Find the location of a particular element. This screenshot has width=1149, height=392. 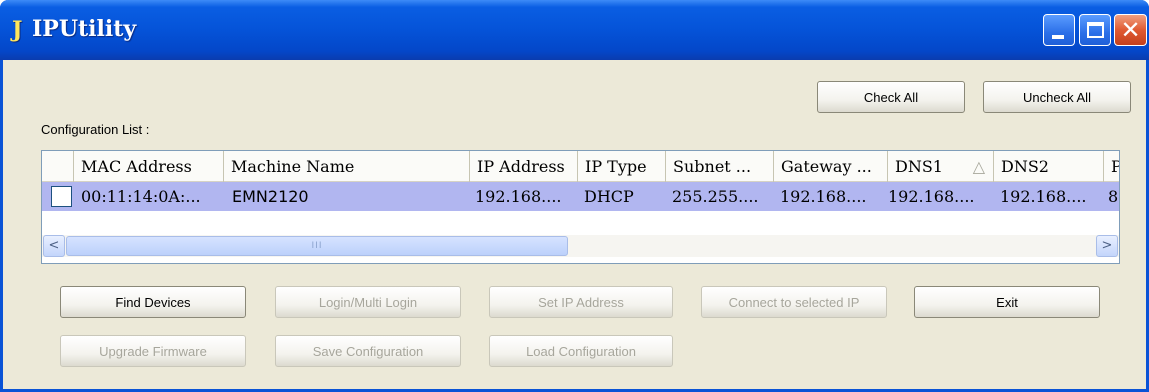

column-header-dns1: DNS1 △ is located at coordinates (941, 166).